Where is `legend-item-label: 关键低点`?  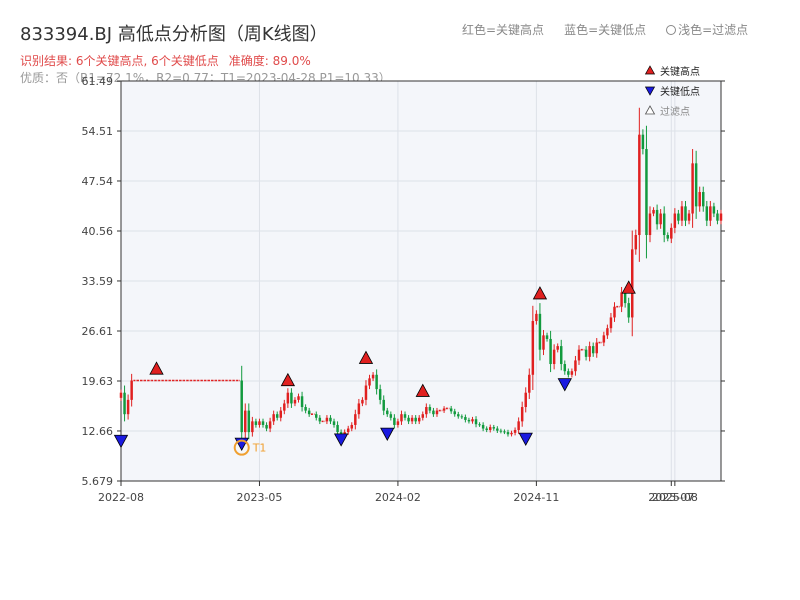 legend-item-label: 关键低点 is located at coordinates (680, 91).